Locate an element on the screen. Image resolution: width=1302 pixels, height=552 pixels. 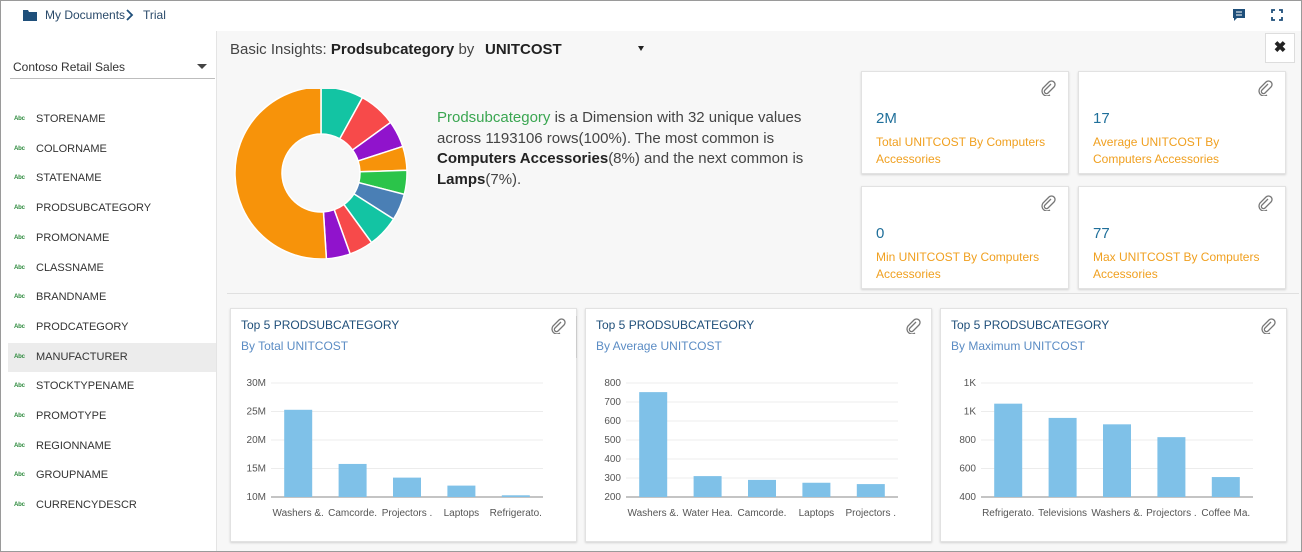
kpi-value: 2M is located at coordinates (886, 118).